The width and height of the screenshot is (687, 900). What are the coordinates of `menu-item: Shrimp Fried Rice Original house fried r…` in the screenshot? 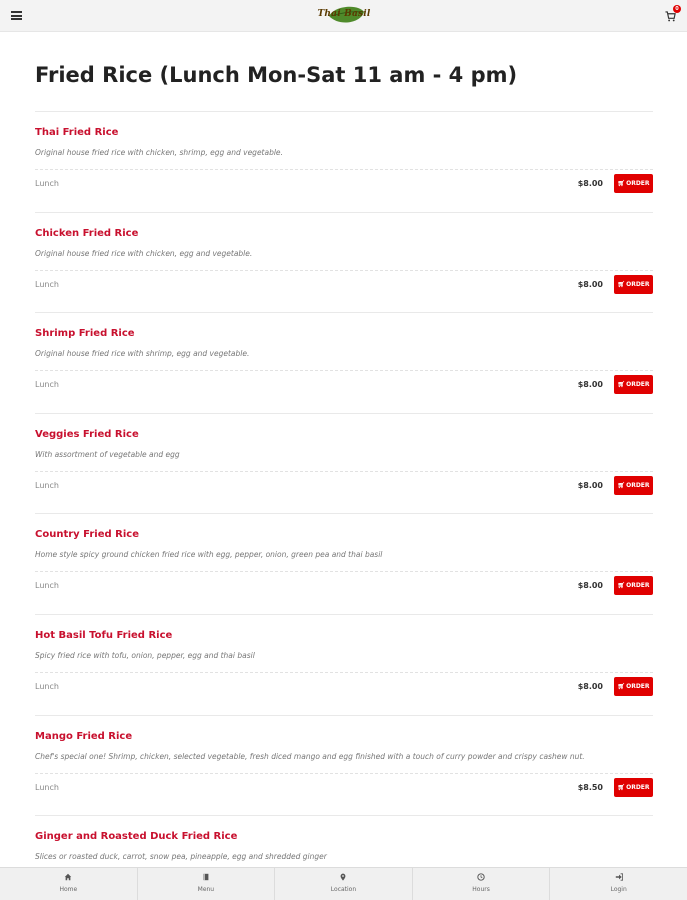 It's located at (344, 363).